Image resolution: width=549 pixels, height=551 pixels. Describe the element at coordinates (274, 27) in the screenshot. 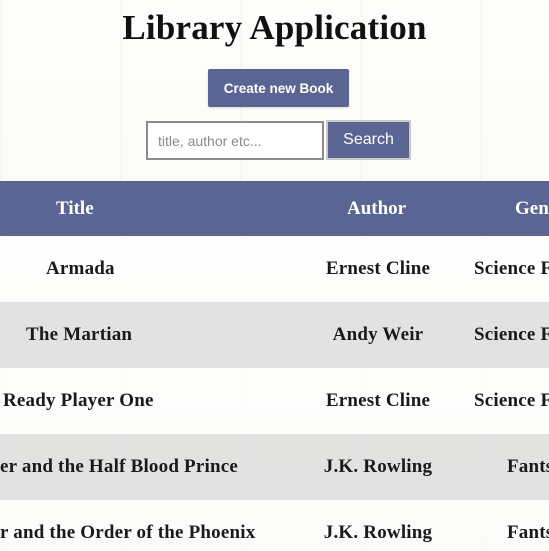

I see `page-title: Library Application` at that location.